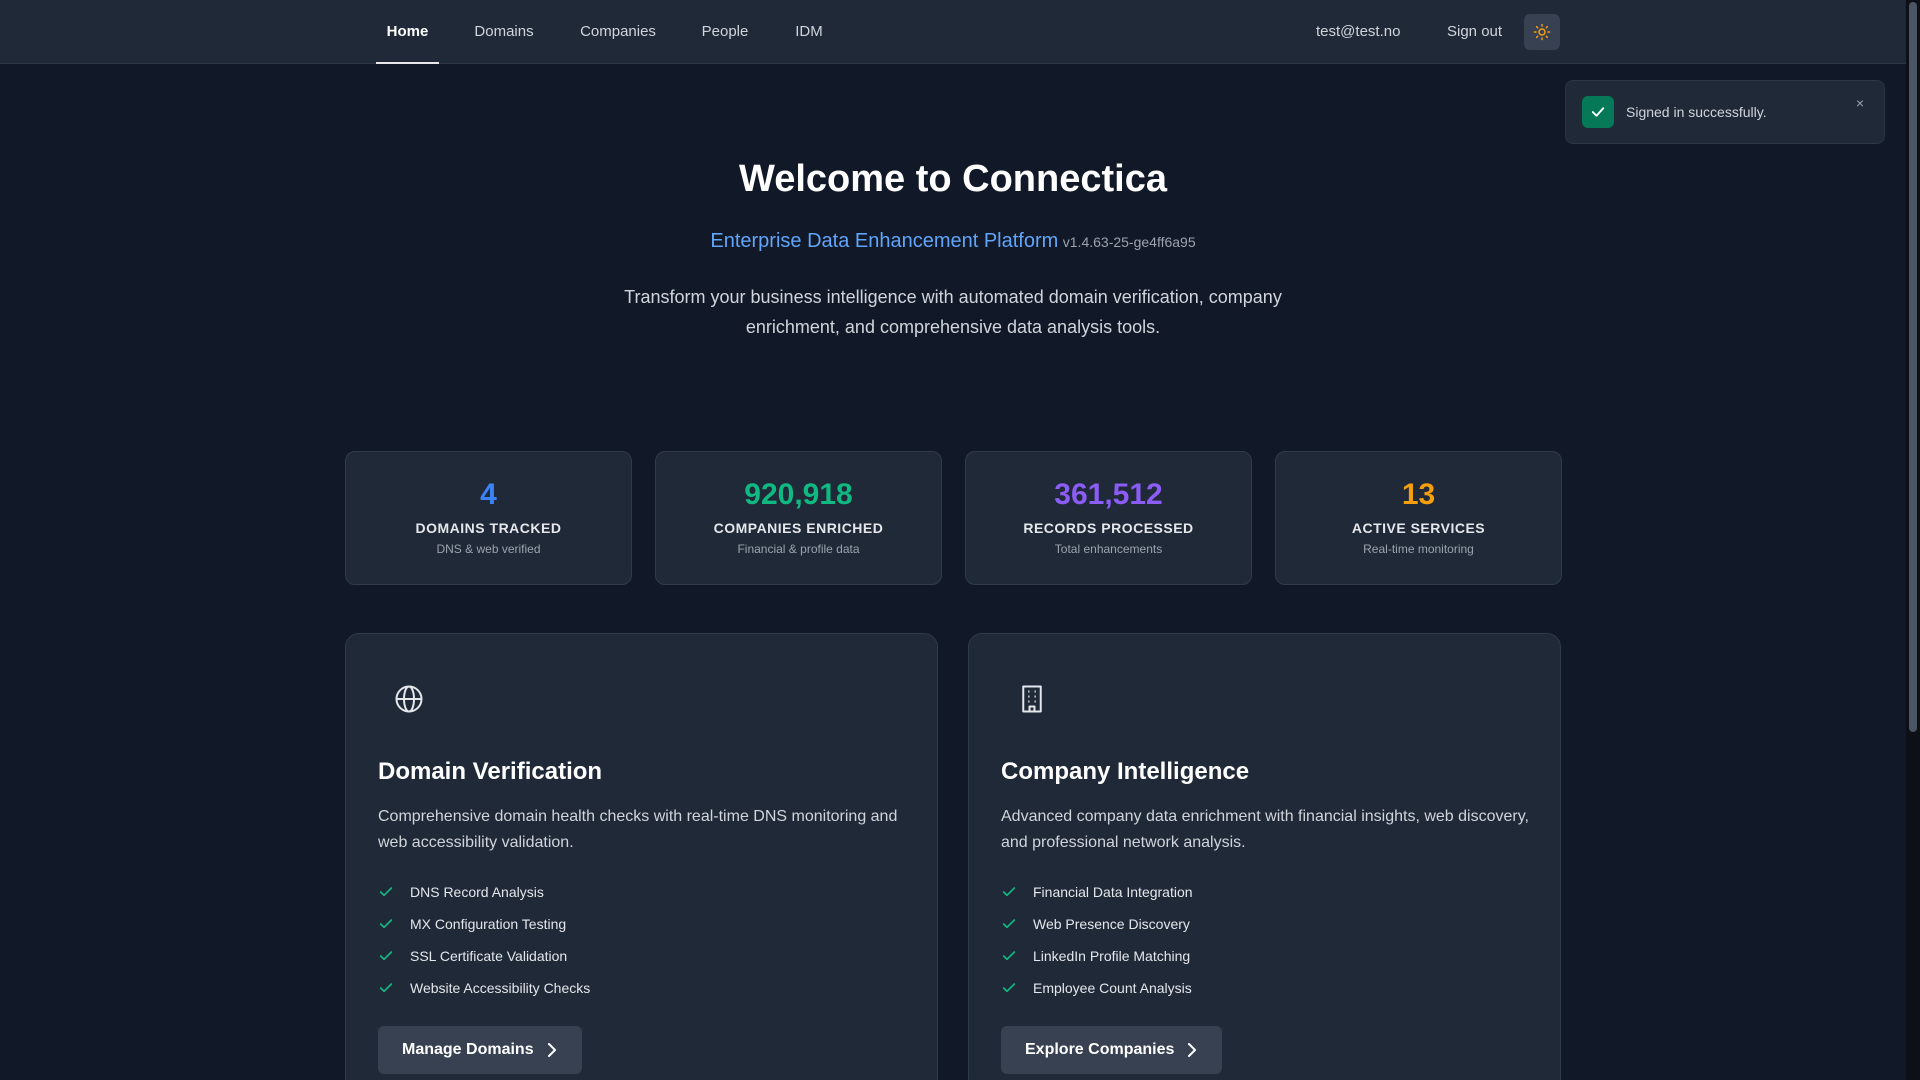 The width and height of the screenshot is (1920, 1080). I want to click on explore-companies-button: Explore Companies, so click(1112, 1050).